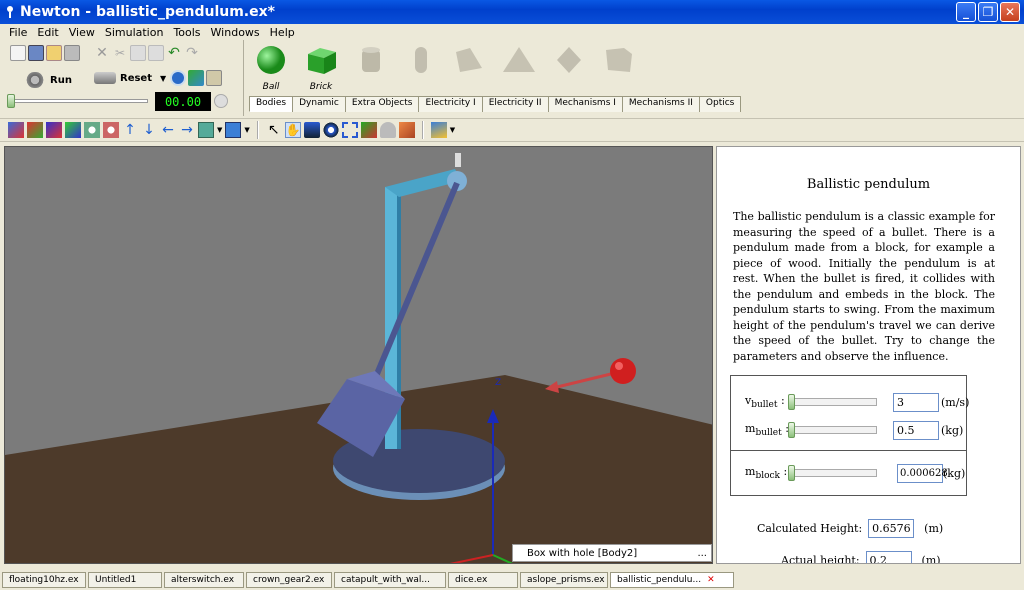 The height and width of the screenshot is (590, 1024). What do you see at coordinates (168, 130) in the screenshot?
I see `arrow-left-icon: ←` at bounding box center [168, 130].